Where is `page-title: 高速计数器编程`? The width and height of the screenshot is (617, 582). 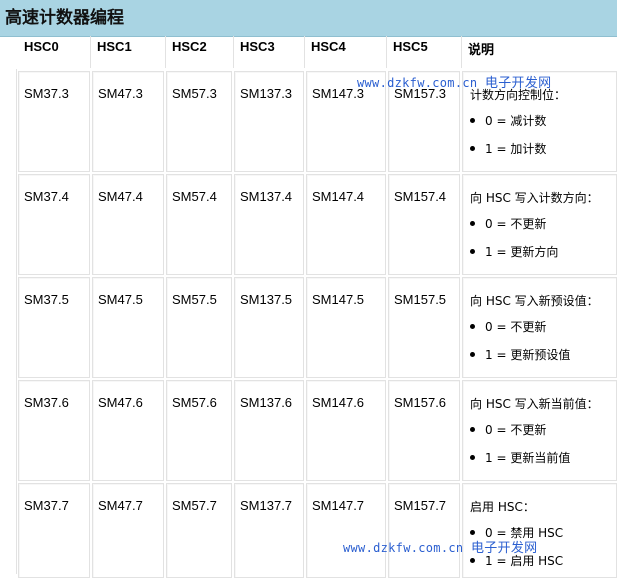
page-title: 高速计数器编程 is located at coordinates (64, 18).